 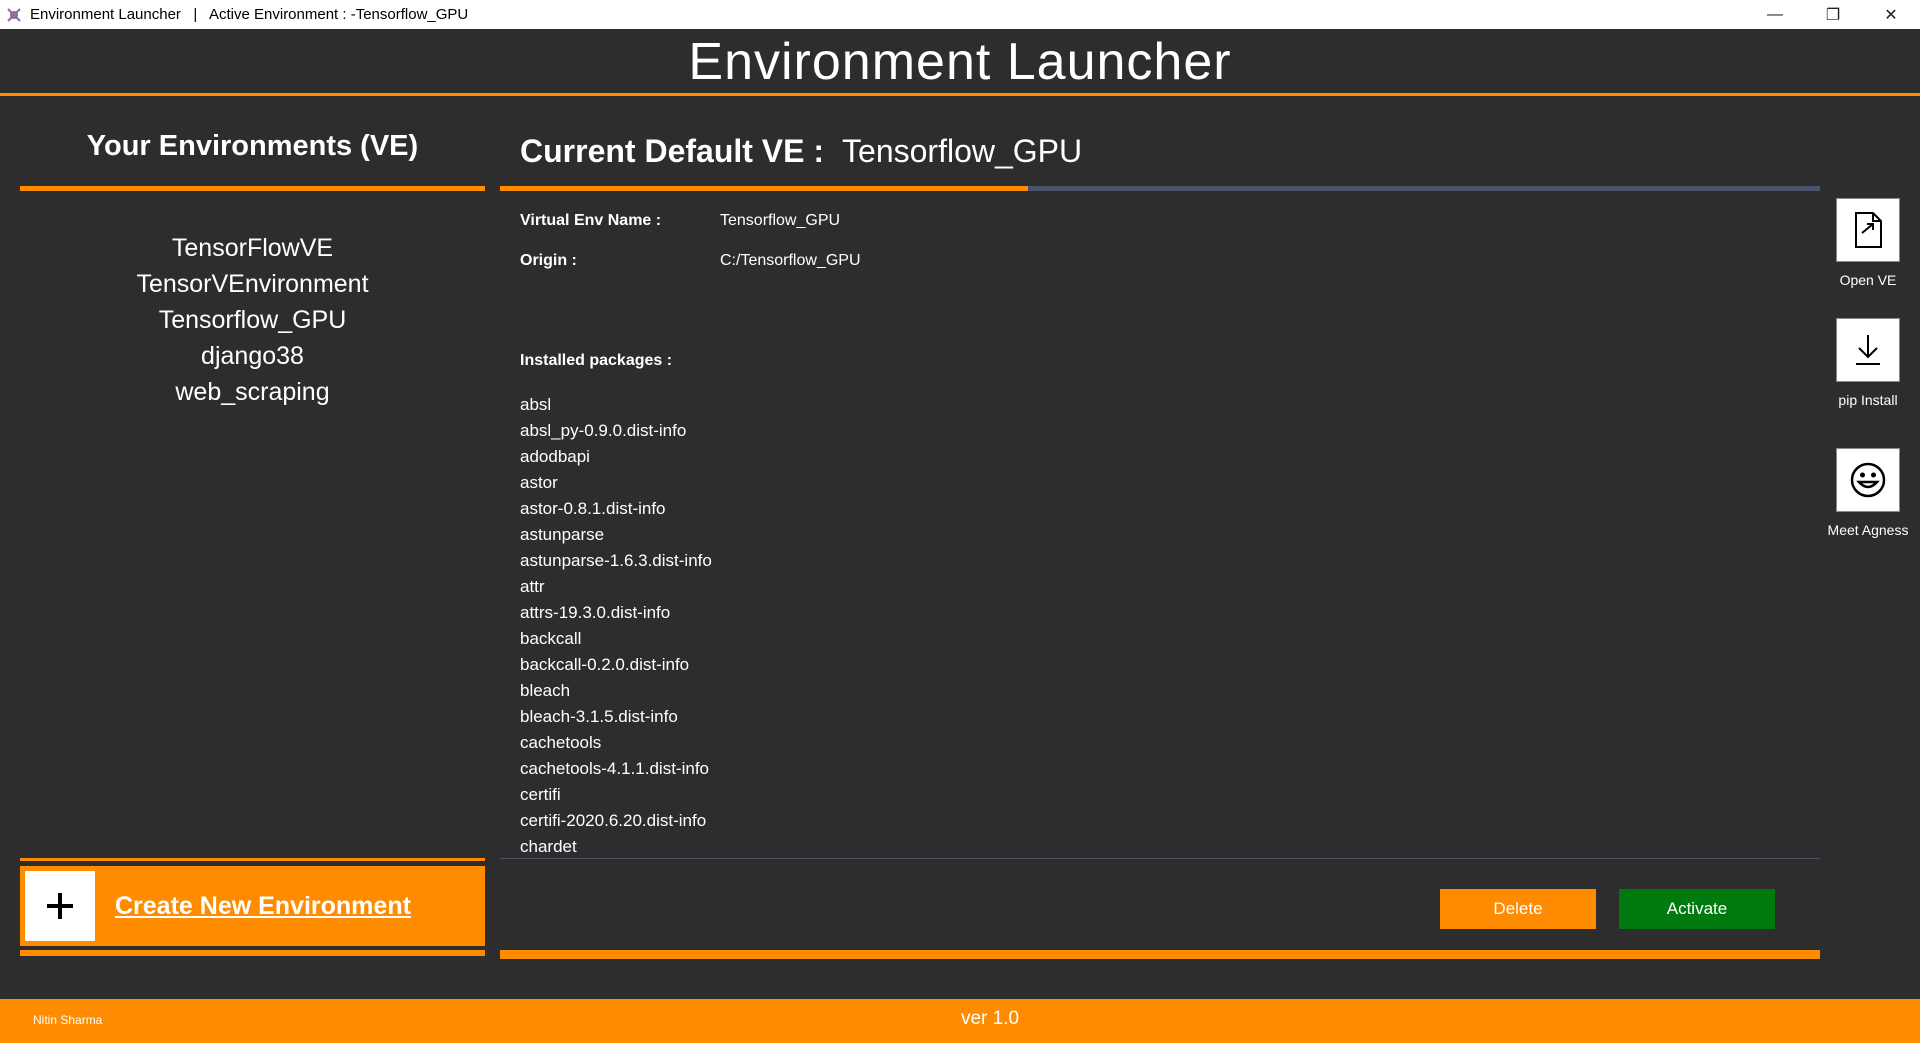 What do you see at coordinates (672, 151) in the screenshot?
I see `current-default-label: Current Default VE :` at bounding box center [672, 151].